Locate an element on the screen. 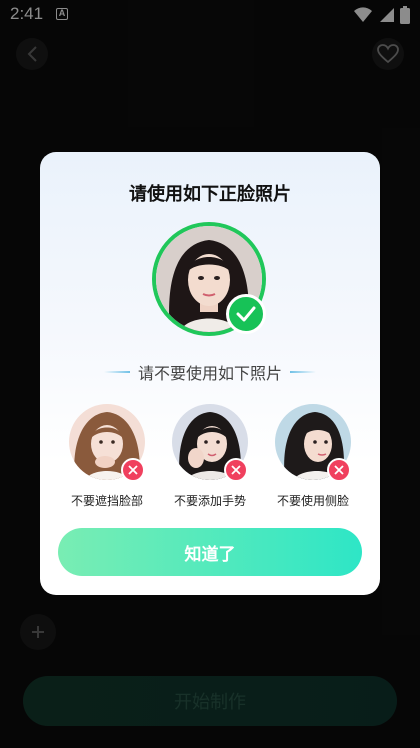 Image resolution: width=420 pixels, height=748 pixels. dialog-title: 请使用如下正脸照片 is located at coordinates (210, 194).